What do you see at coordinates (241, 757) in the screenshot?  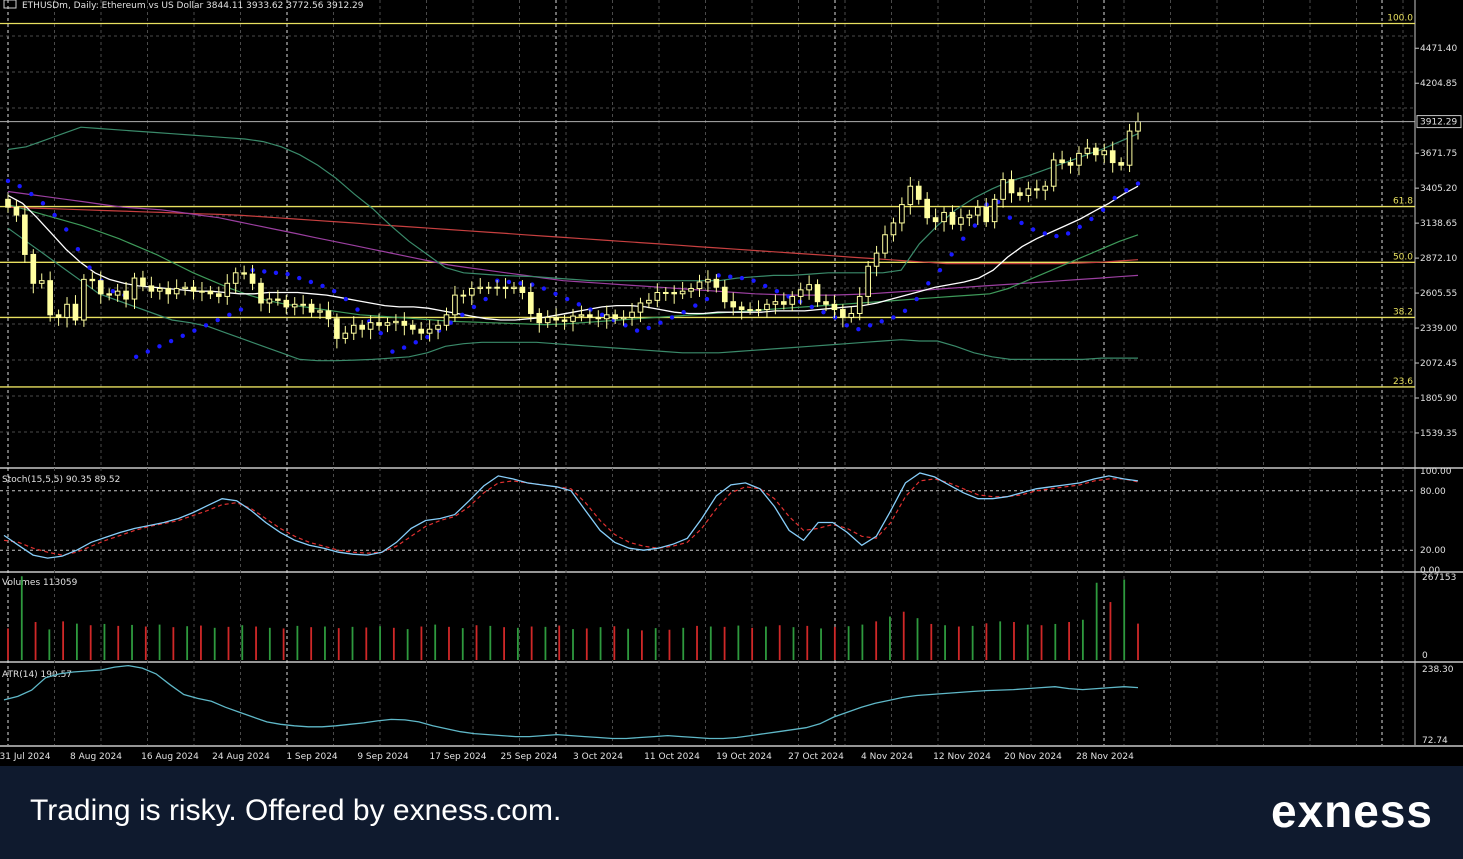 I see `time-tick-label: 24 Aug 2024` at bounding box center [241, 757].